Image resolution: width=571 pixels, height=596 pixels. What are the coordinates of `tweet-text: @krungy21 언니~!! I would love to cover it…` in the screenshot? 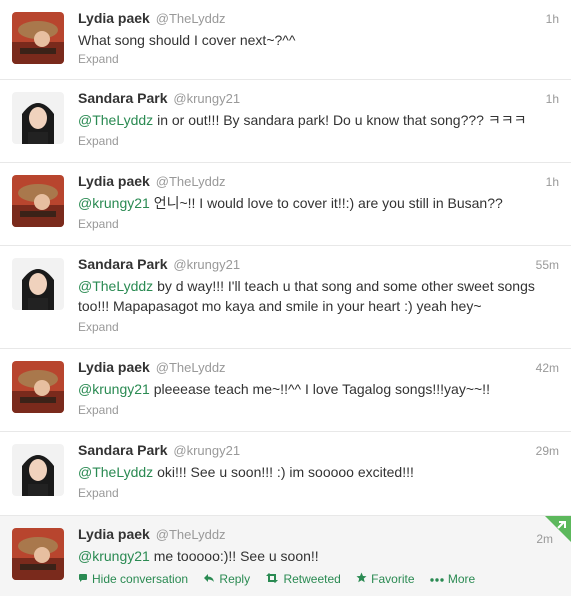 It's located at (318, 203).